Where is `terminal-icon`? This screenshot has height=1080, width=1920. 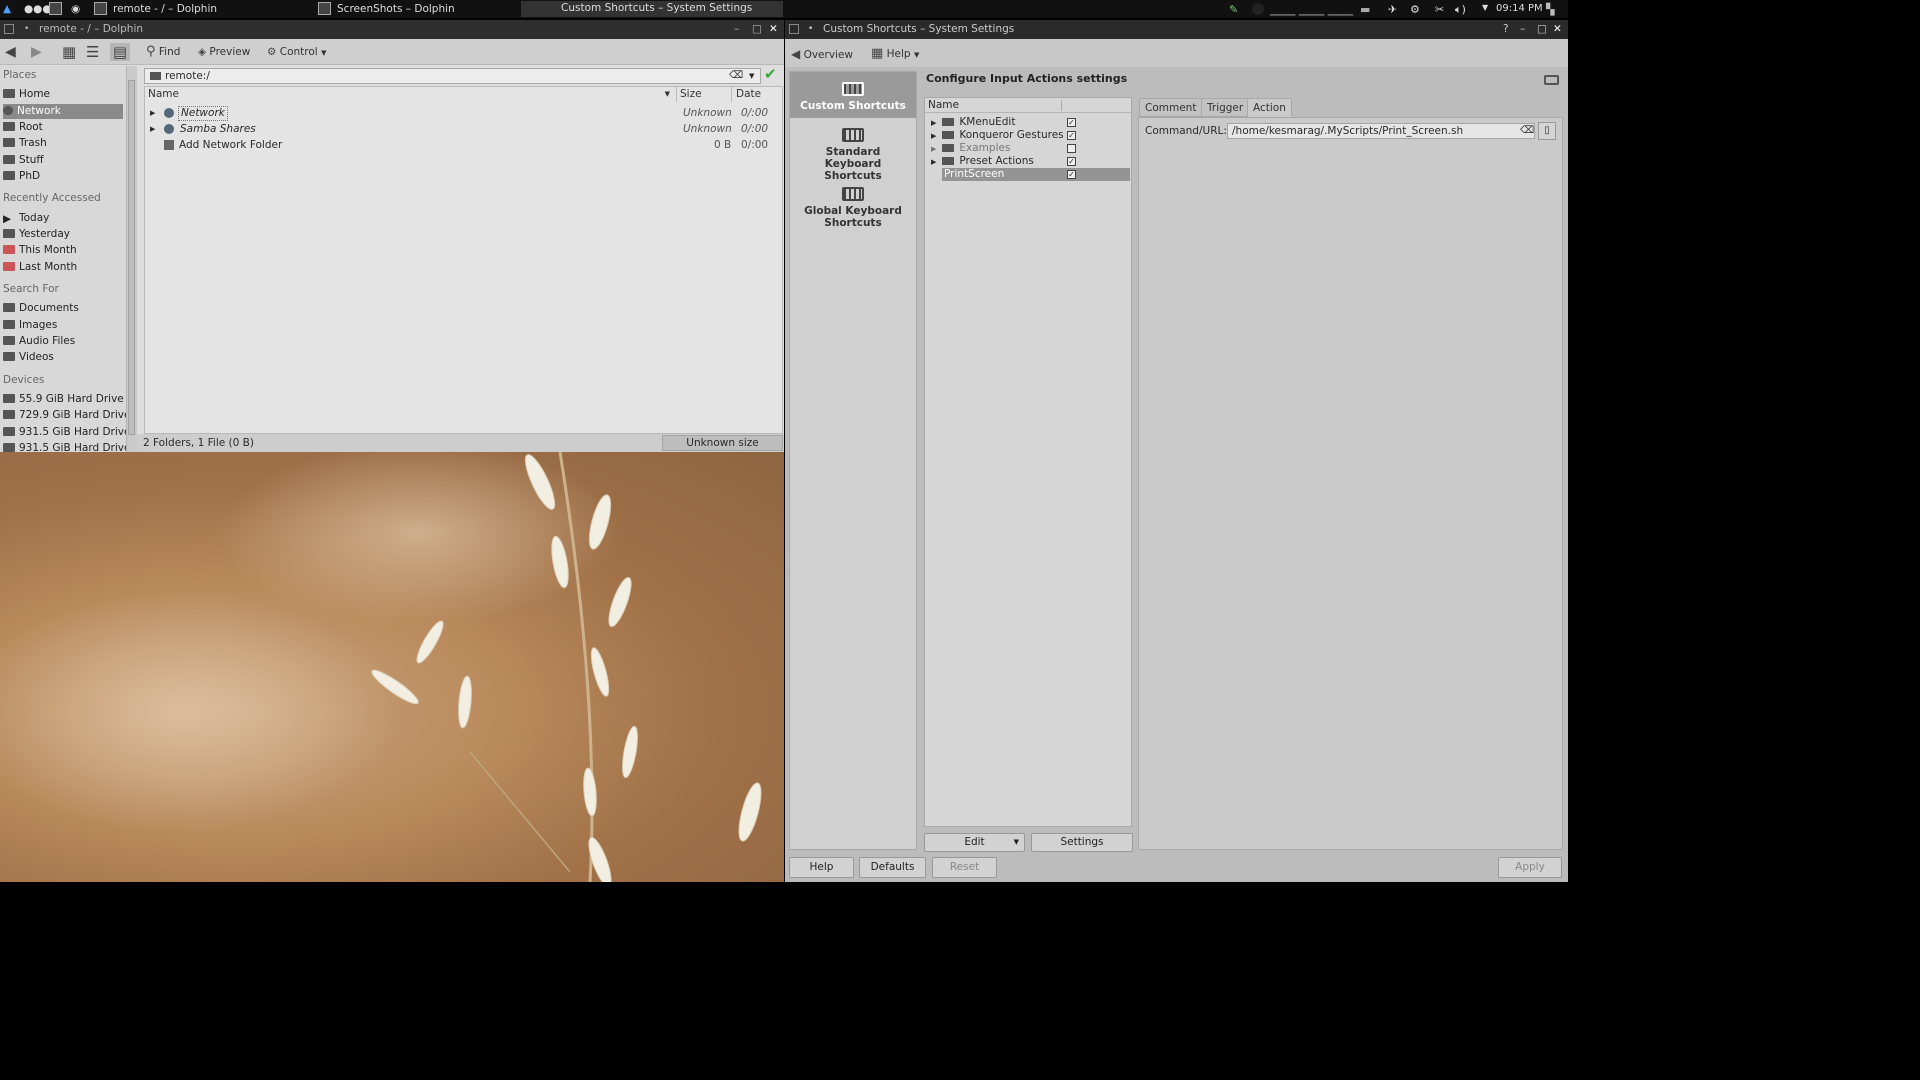 terminal-icon is located at coordinates (55, 8).